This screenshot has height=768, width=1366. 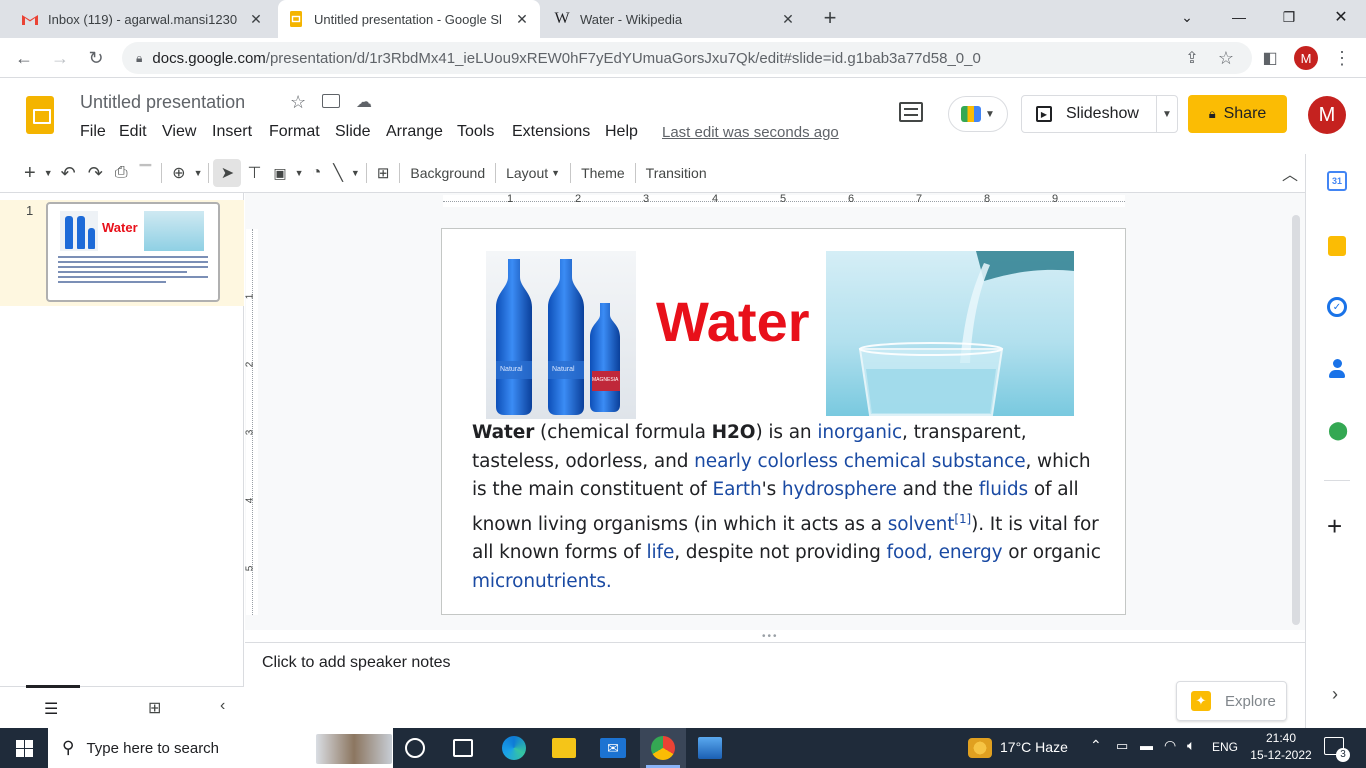 What do you see at coordinates (1034, 747) in the screenshot?
I see `weather-text: 17°C Haze` at bounding box center [1034, 747].